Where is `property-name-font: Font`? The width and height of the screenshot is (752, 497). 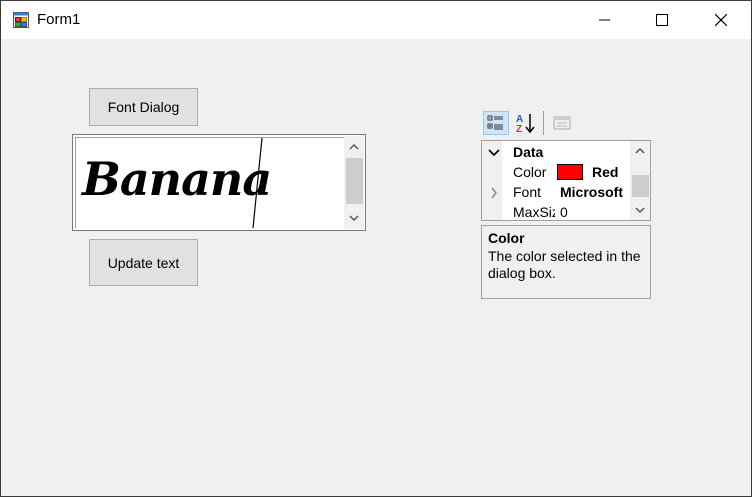 property-name-font: Font is located at coordinates (527, 192).